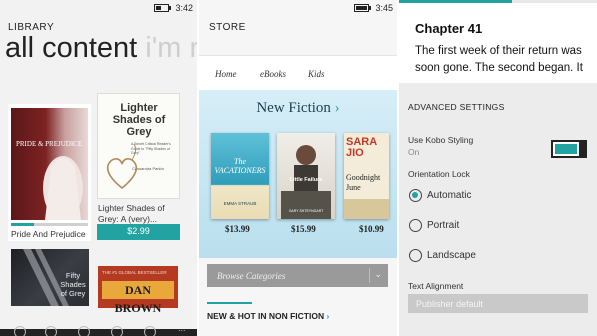 This screenshot has width=597, height=336. Describe the element at coordinates (450, 304) in the screenshot. I see `text-alignment-value: Publisher default` at that location.